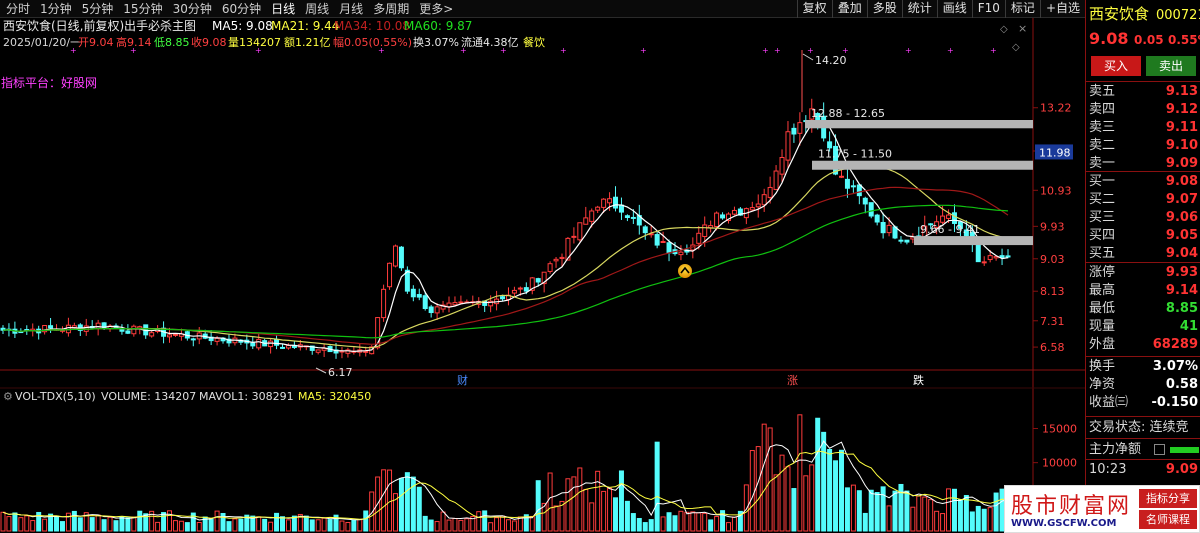 The width and height of the screenshot is (1200, 533). I want to click on main-flow-row: 主力净额, so click(1143, 449).